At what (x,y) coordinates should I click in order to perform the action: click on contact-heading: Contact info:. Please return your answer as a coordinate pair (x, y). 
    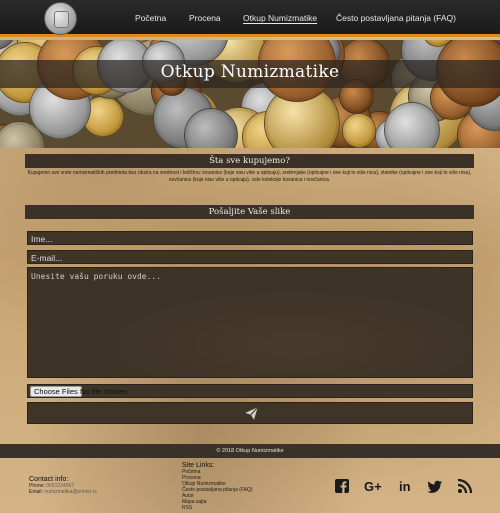
    Looking at the image, I should click on (49, 479).